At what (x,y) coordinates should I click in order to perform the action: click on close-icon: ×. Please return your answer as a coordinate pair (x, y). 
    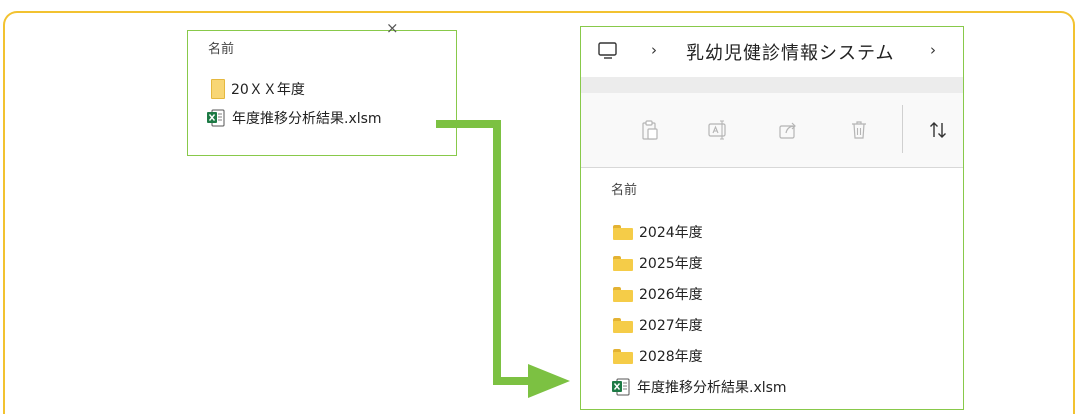
    Looking at the image, I should click on (392, 28).